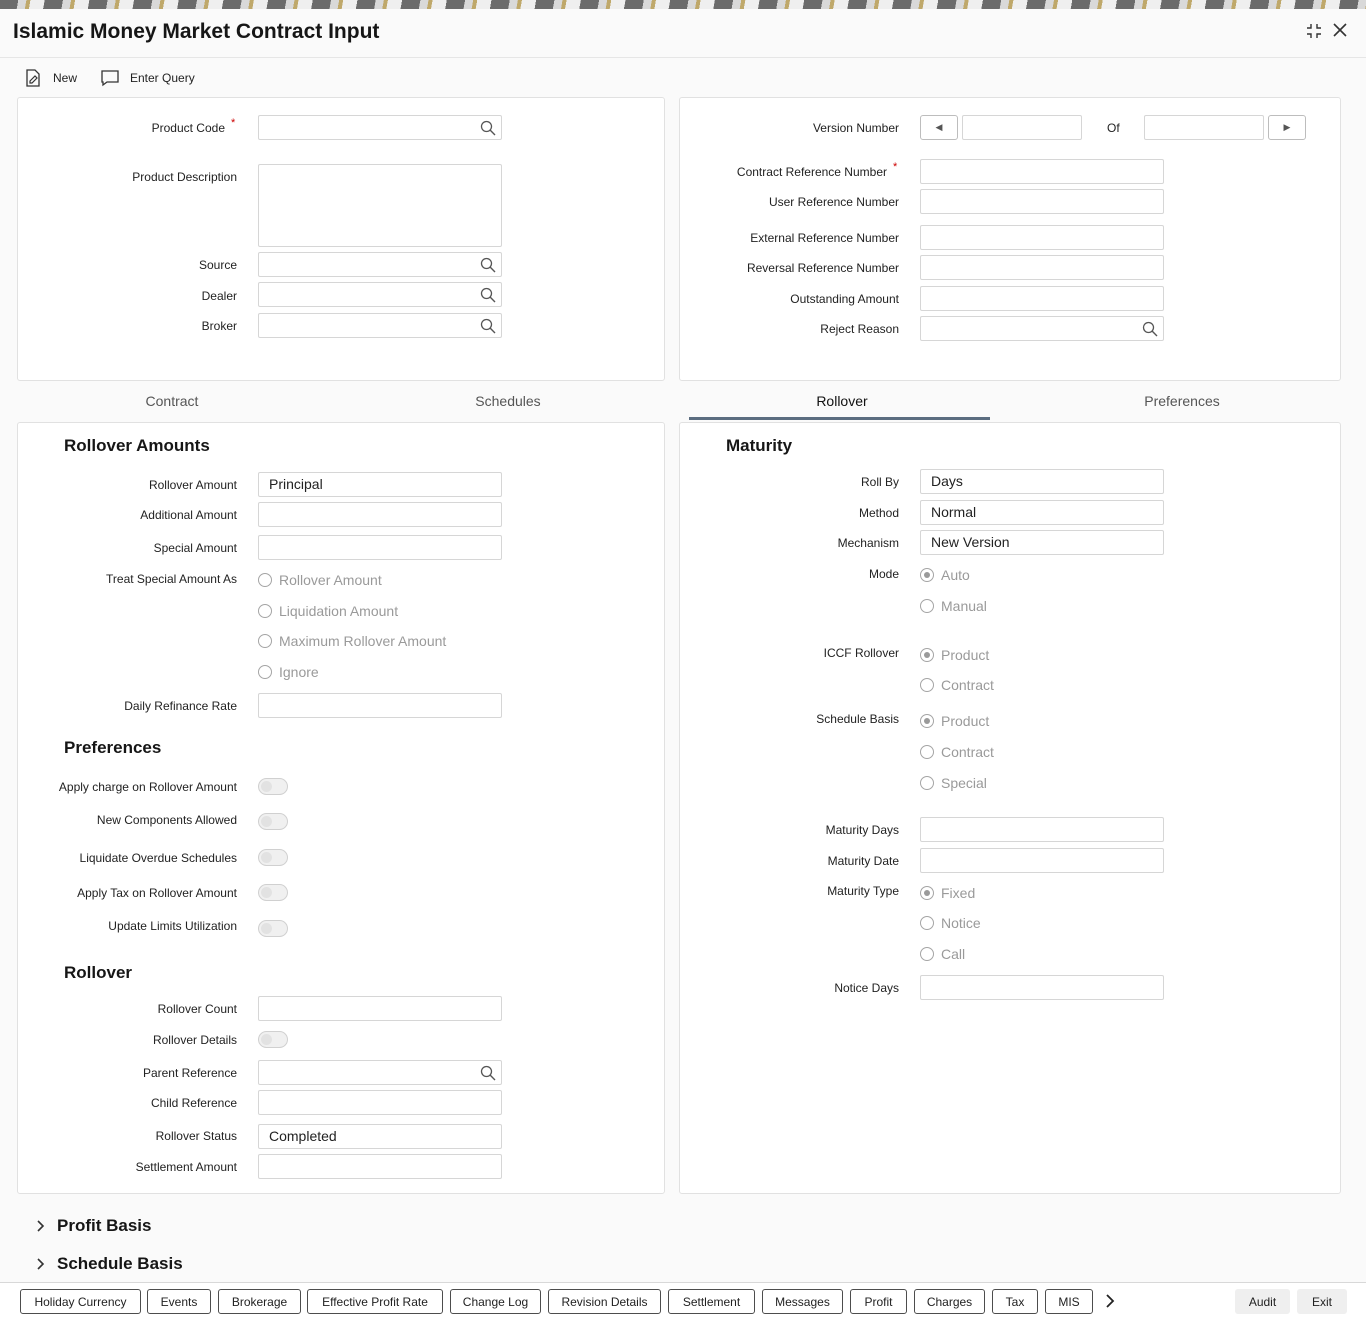 Image resolution: width=1366 pixels, height=1320 pixels. What do you see at coordinates (104, 1225) in the screenshot?
I see `profit-basis-label: Profit Basis` at bounding box center [104, 1225].